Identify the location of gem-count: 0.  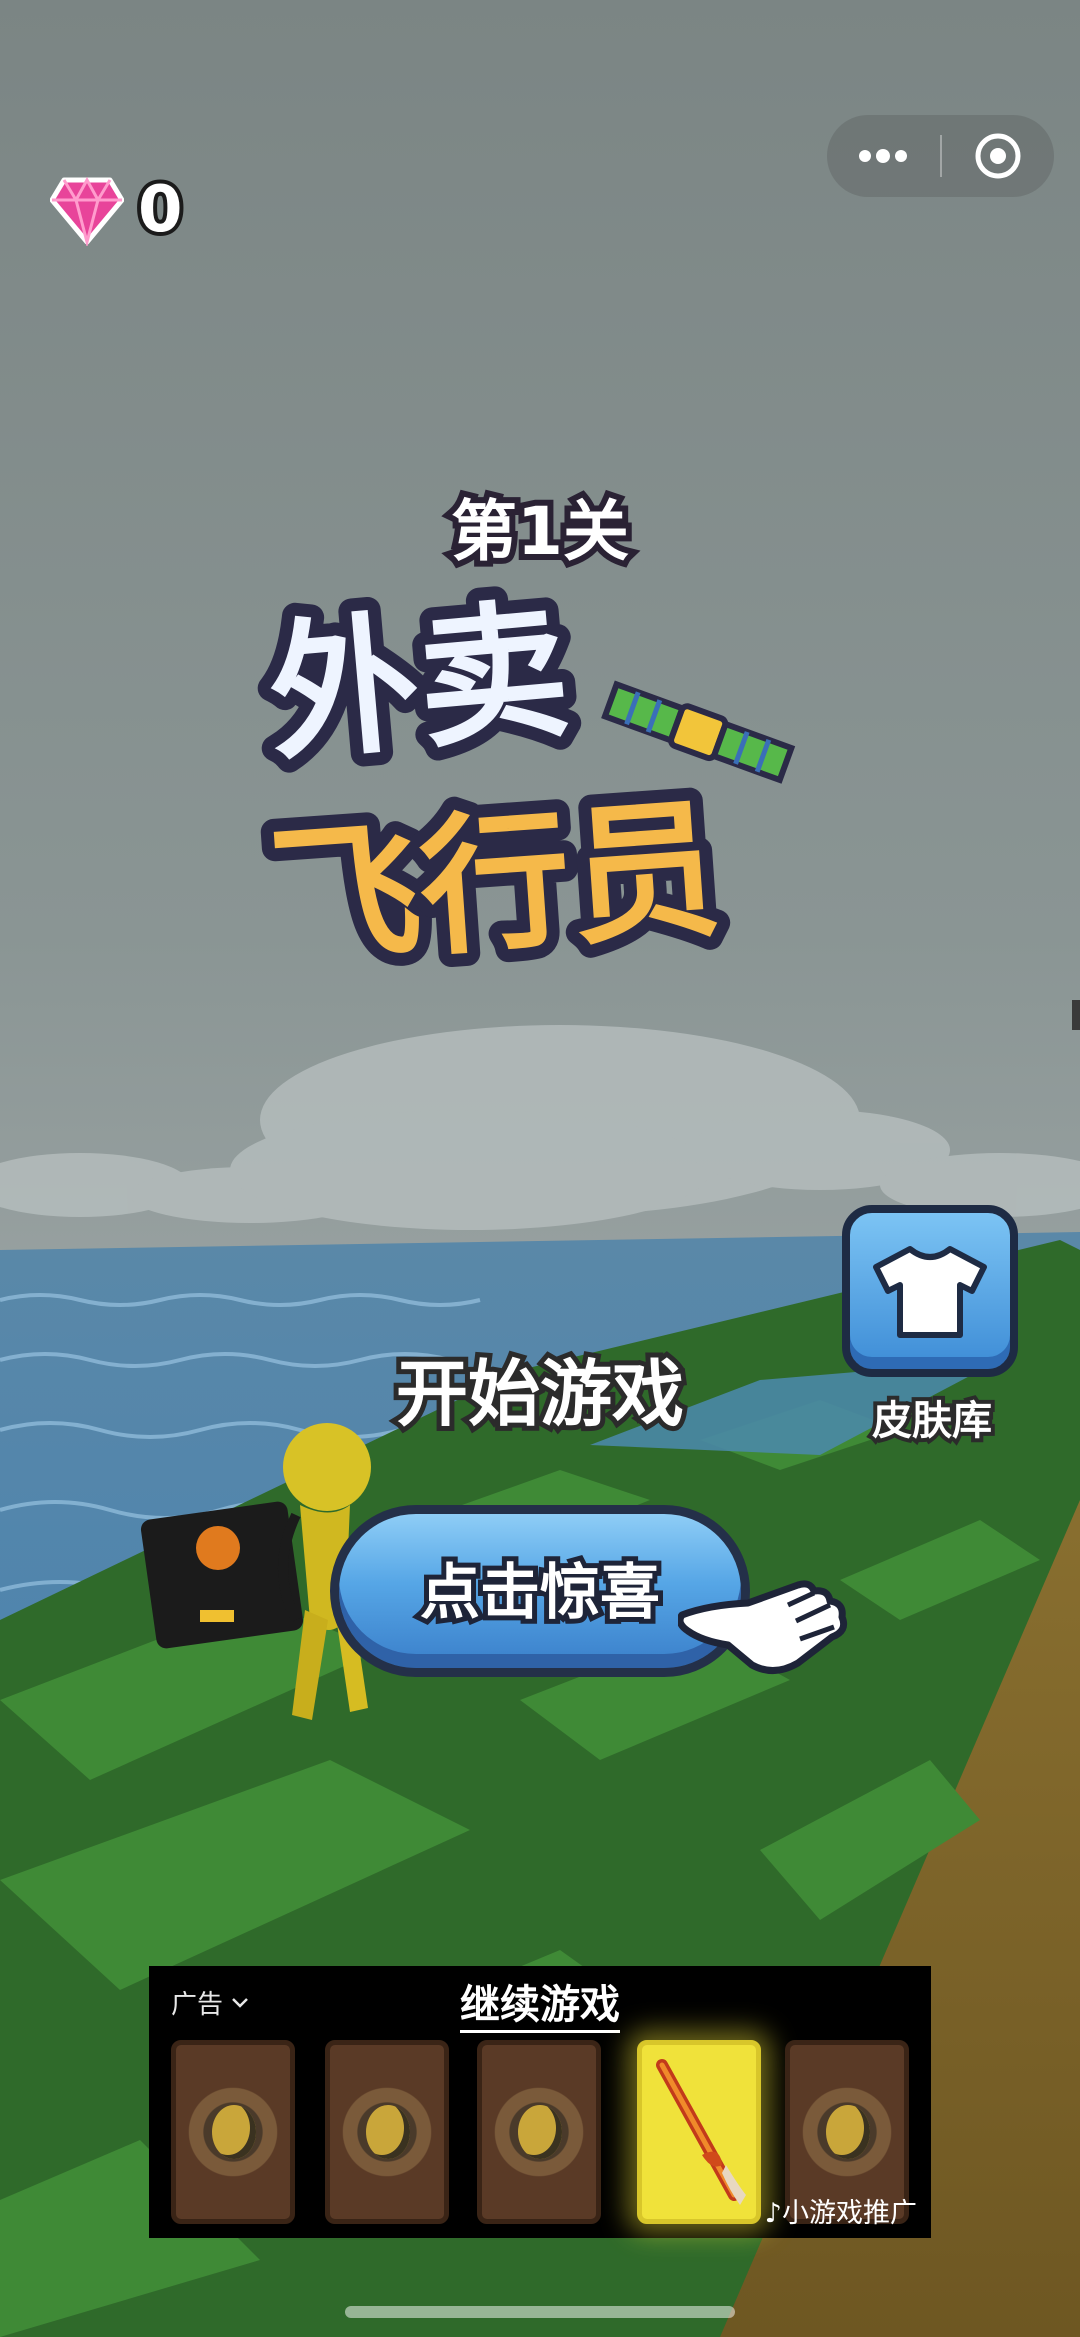
(160, 210).